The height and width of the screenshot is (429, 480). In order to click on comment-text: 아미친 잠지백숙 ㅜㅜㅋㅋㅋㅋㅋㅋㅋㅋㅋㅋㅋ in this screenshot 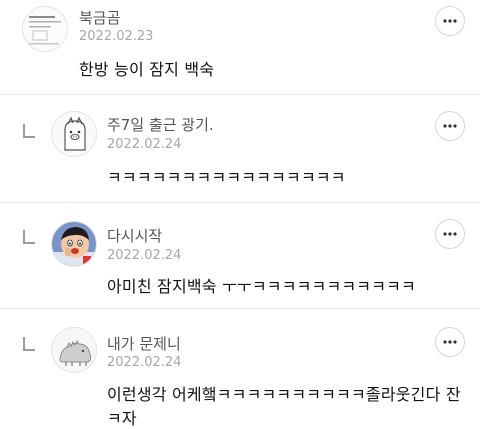, I will do `click(261, 286)`.